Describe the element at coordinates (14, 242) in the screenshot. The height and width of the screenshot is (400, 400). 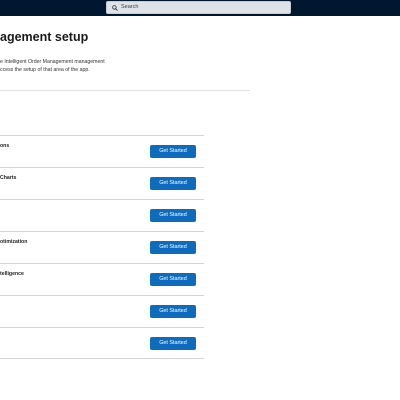
I see `setup-row-label: otimization` at that location.